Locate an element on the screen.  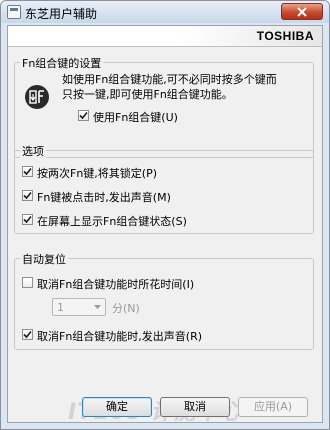
cancel-button: 取消 is located at coordinates (195, 407).